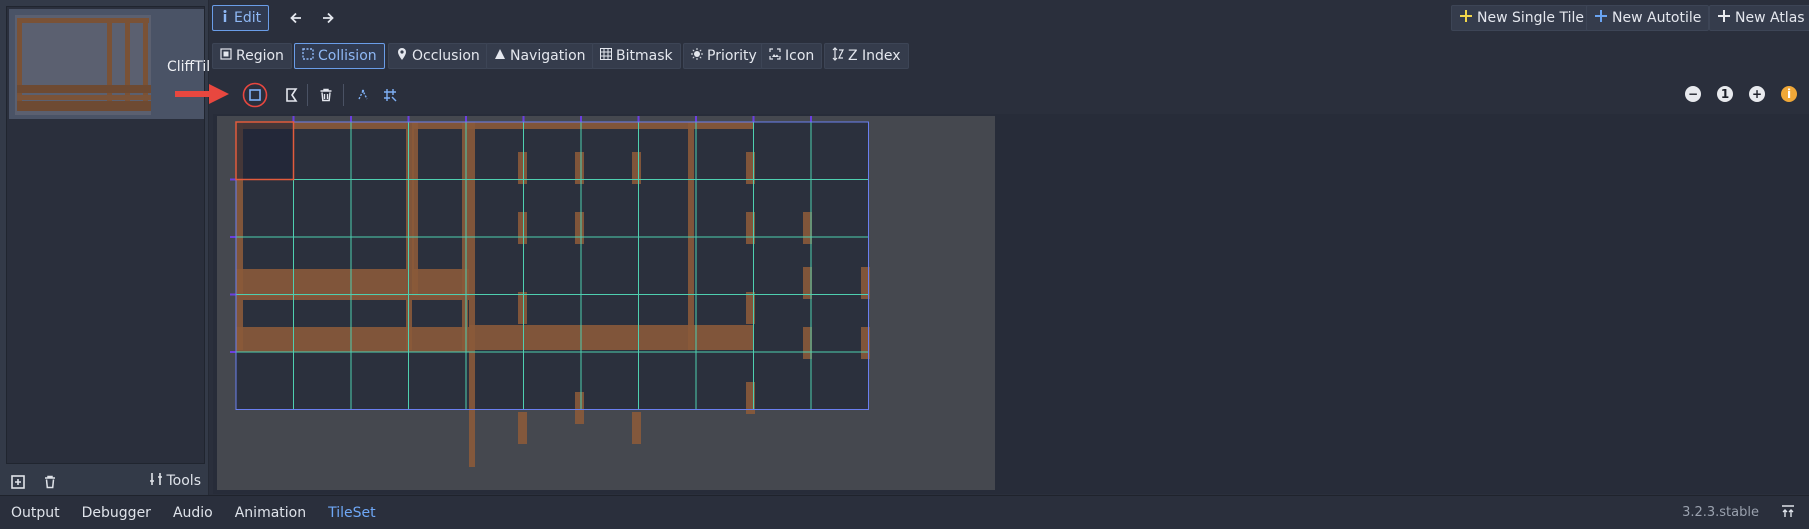 The image size is (1809, 529). I want to click on tab-bitmask: Bitmask, so click(636, 56).